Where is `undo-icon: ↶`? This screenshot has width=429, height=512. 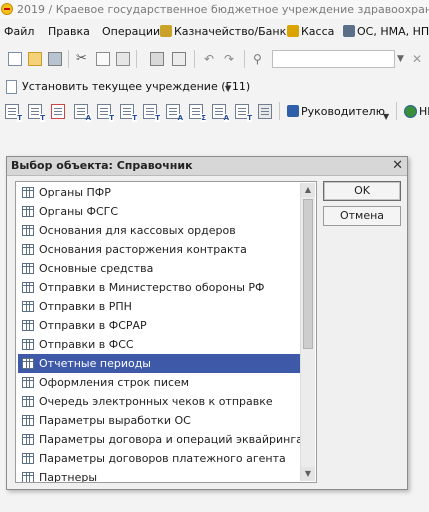
undo-icon: ↶ is located at coordinates (211, 59).